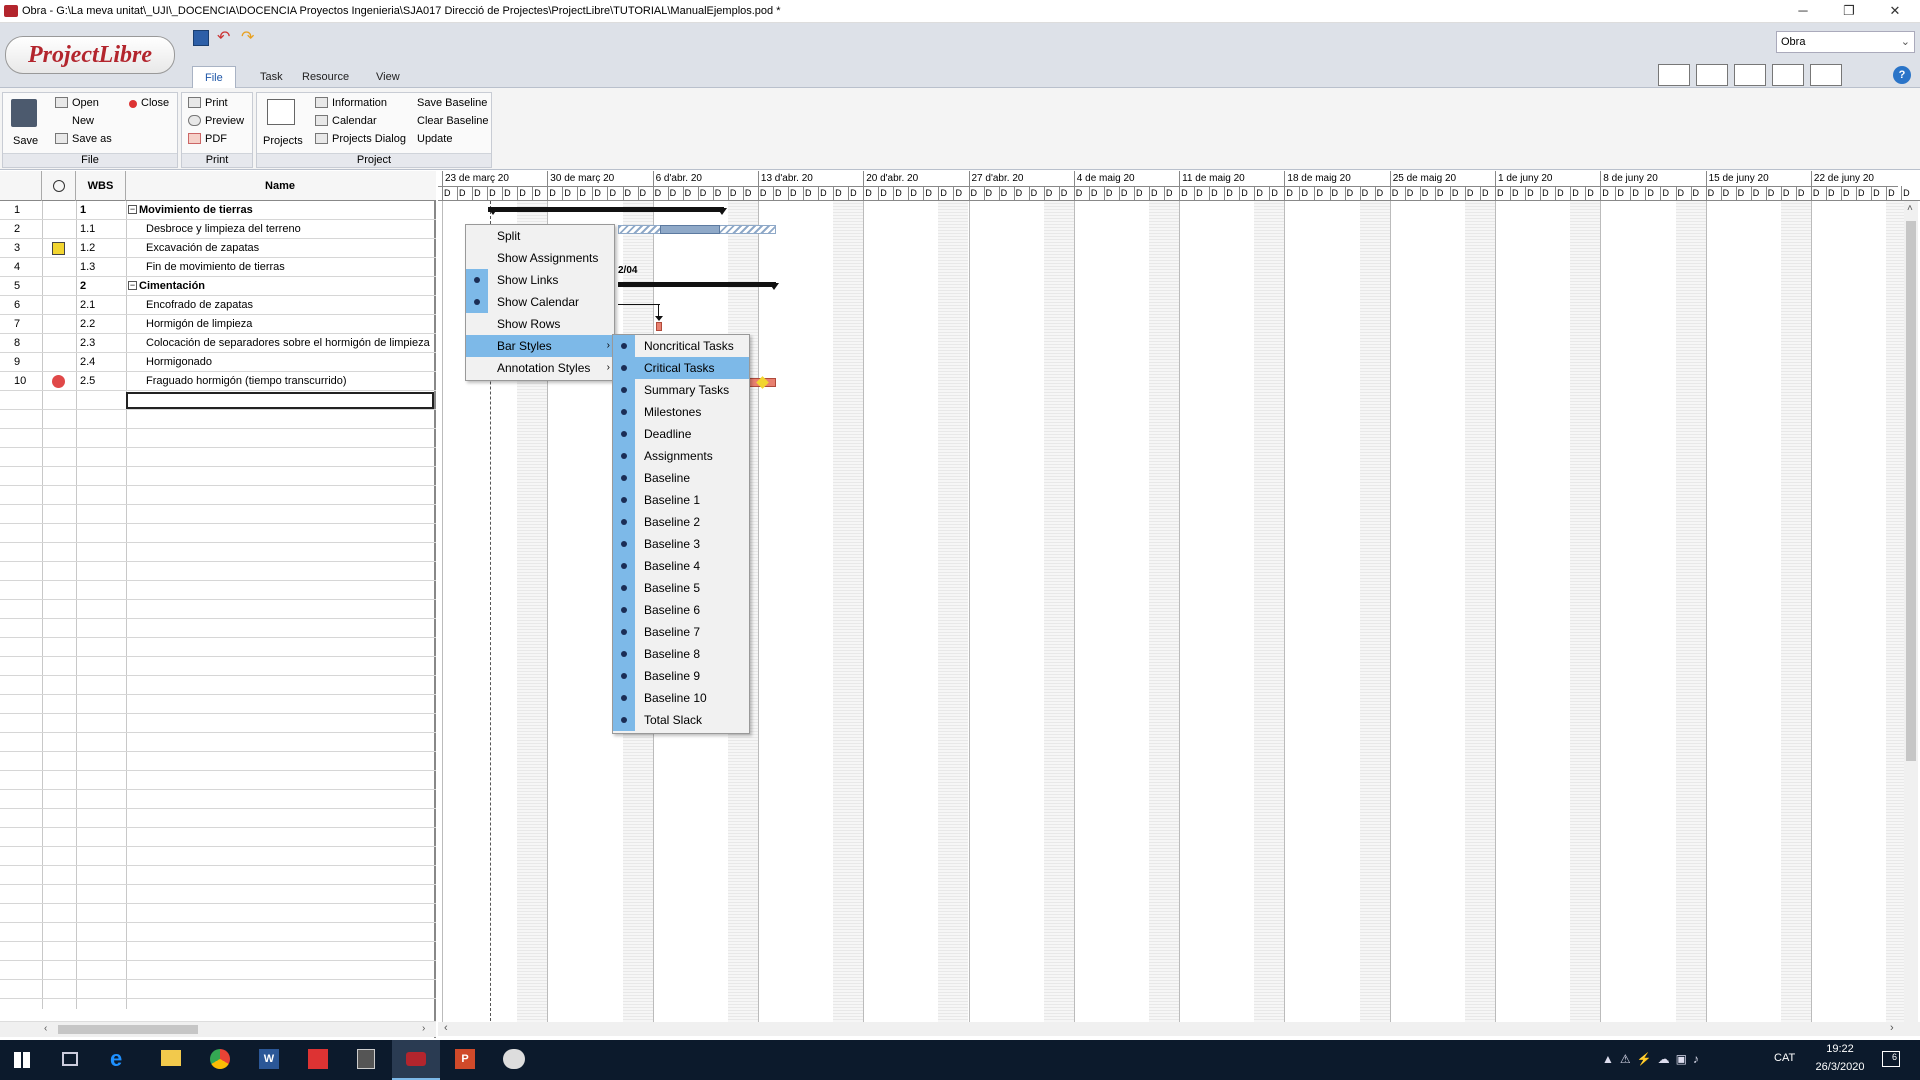 The height and width of the screenshot is (1080, 1920). What do you see at coordinates (1845, 42) in the screenshot?
I see `project-selector: Obra ⌄` at bounding box center [1845, 42].